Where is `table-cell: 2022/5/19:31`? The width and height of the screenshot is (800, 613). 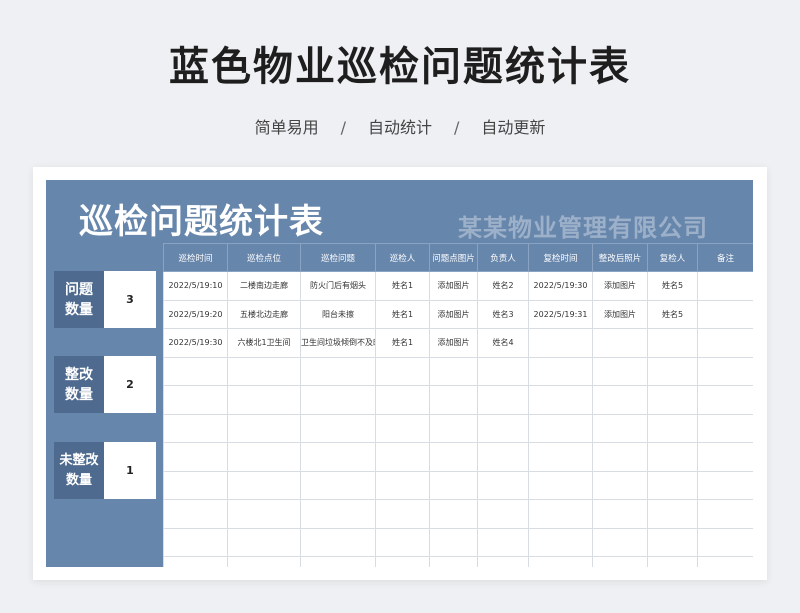 table-cell: 2022/5/19:31 is located at coordinates (560, 314).